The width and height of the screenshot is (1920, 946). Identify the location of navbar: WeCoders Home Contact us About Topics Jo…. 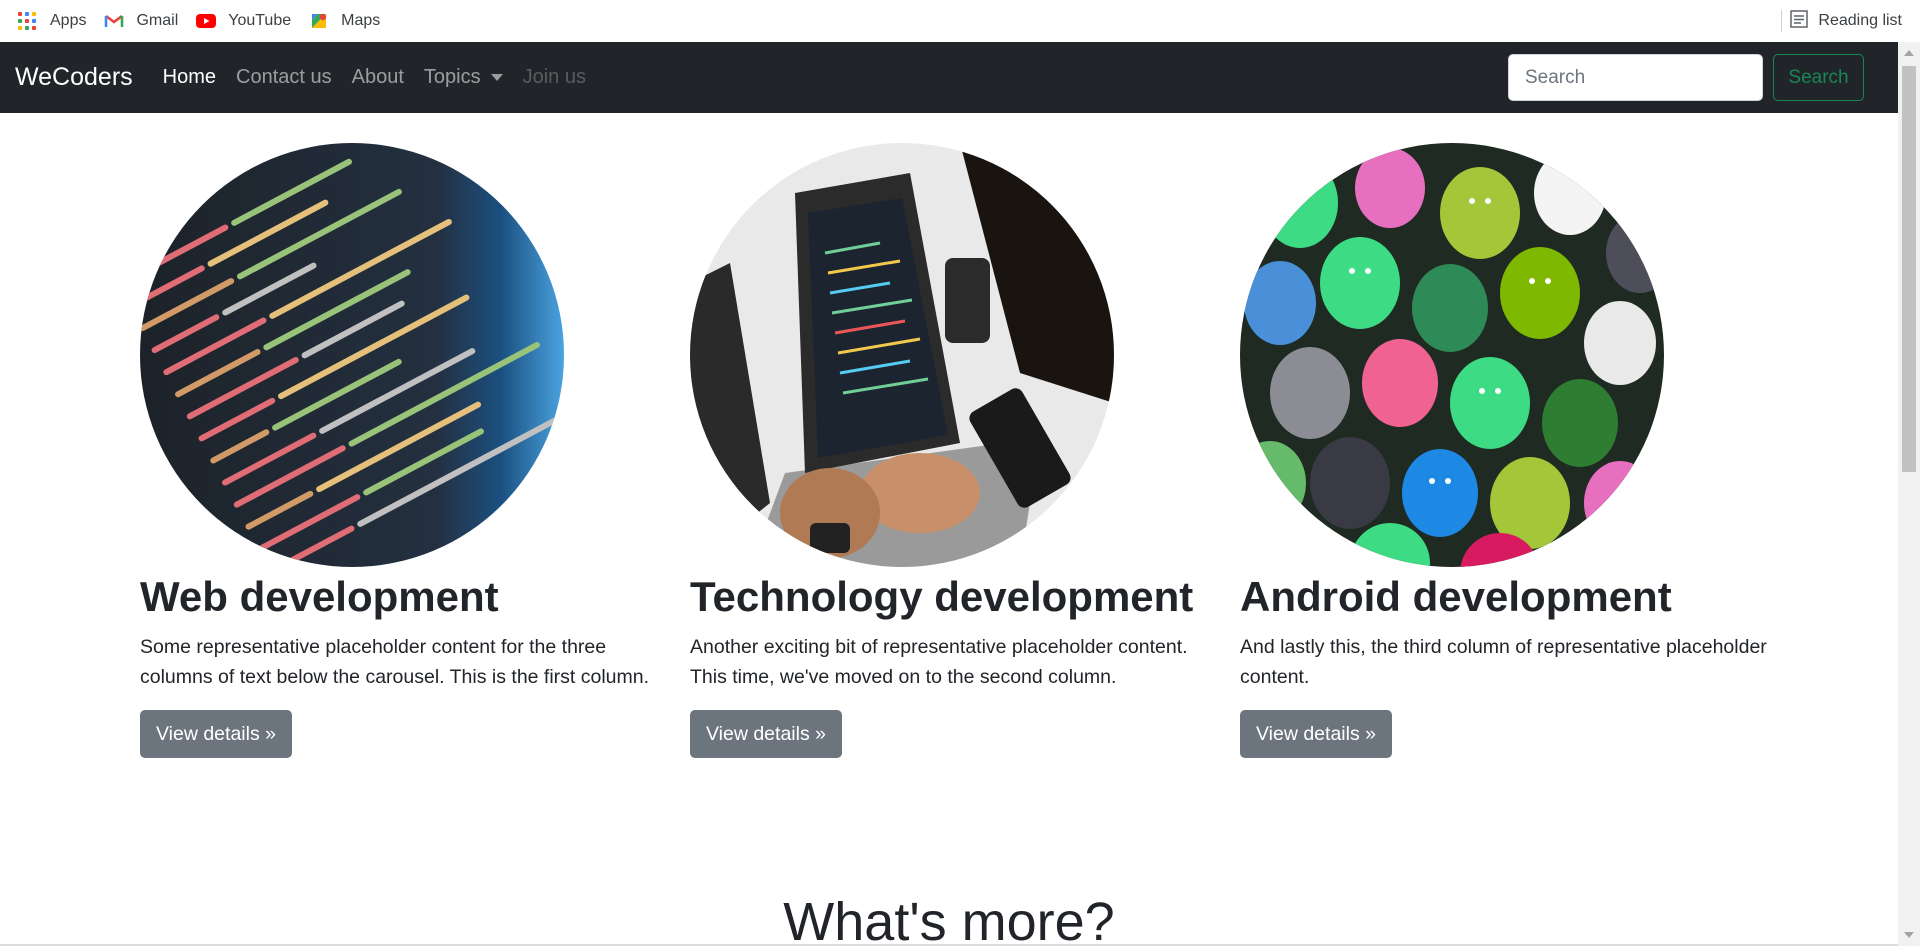
(949, 77).